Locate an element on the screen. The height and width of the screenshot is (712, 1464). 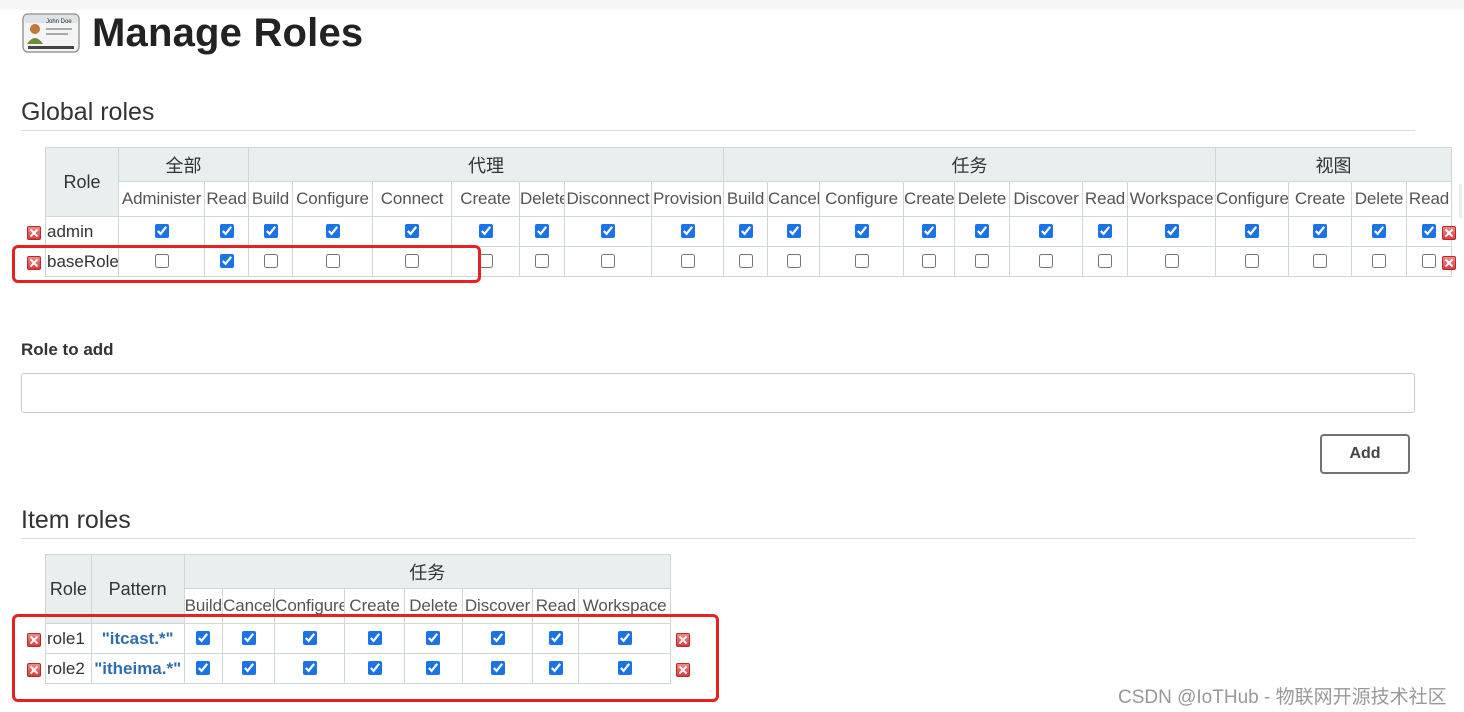
id-card-name: John Doe is located at coordinates (59, 22).